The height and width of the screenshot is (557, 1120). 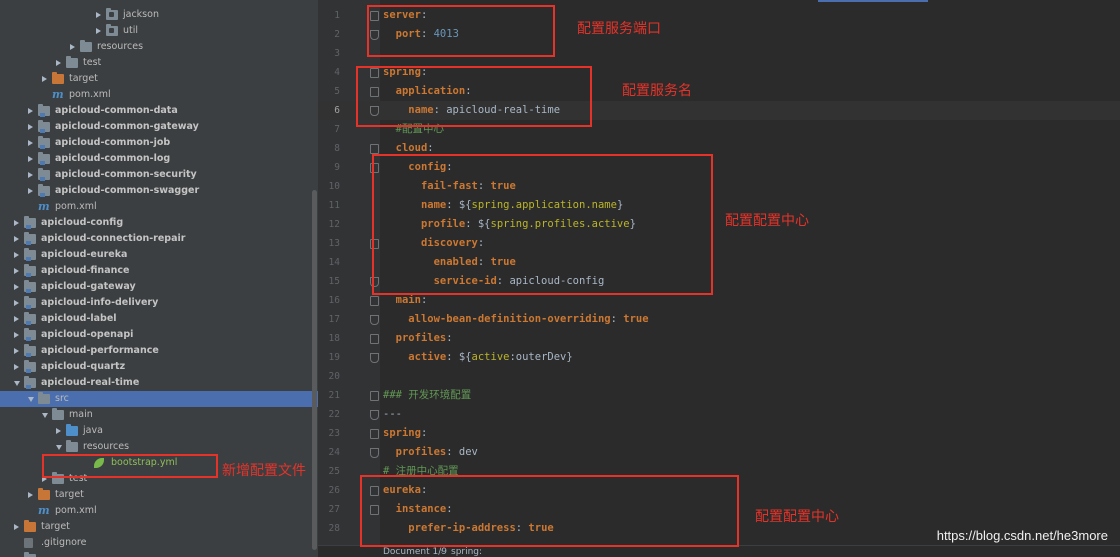 What do you see at coordinates (159, 159) in the screenshot?
I see `tree-item: apicloud-common-log` at bounding box center [159, 159].